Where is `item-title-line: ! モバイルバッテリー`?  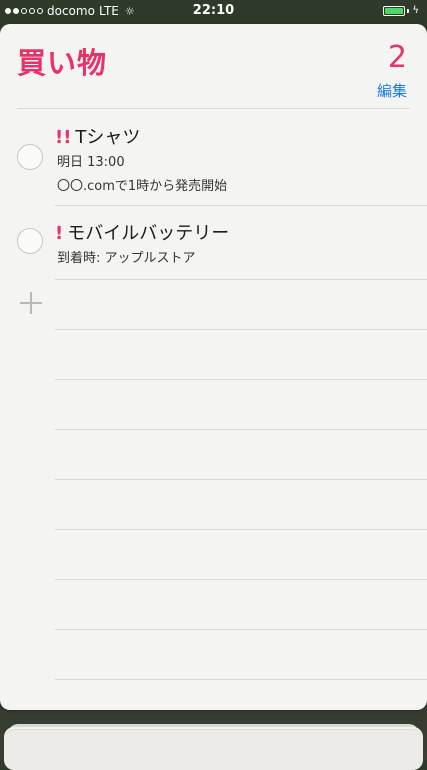 item-title-line: ! モバイルバッテリー is located at coordinates (142, 232).